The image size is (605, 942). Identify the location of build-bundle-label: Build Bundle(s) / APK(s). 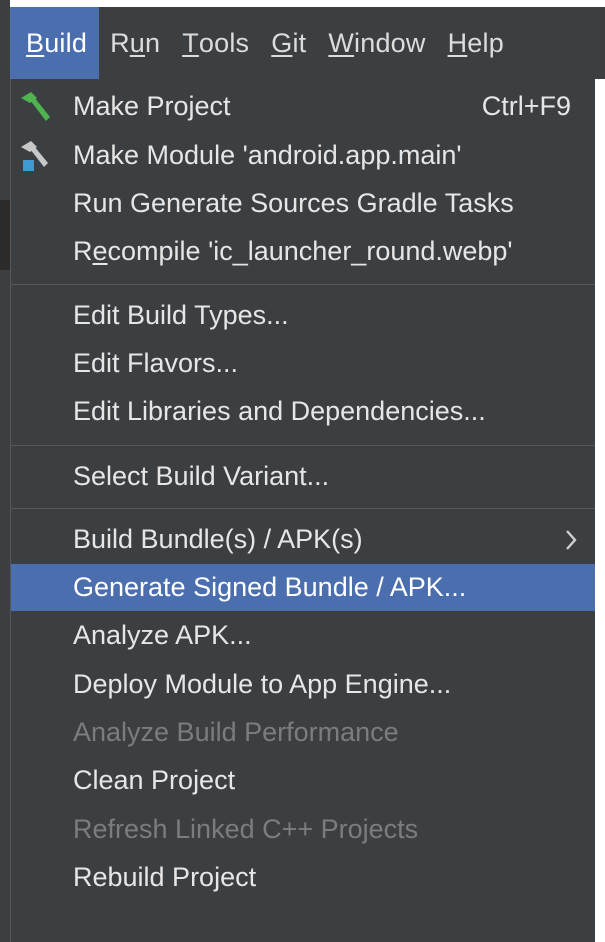
(218, 539).